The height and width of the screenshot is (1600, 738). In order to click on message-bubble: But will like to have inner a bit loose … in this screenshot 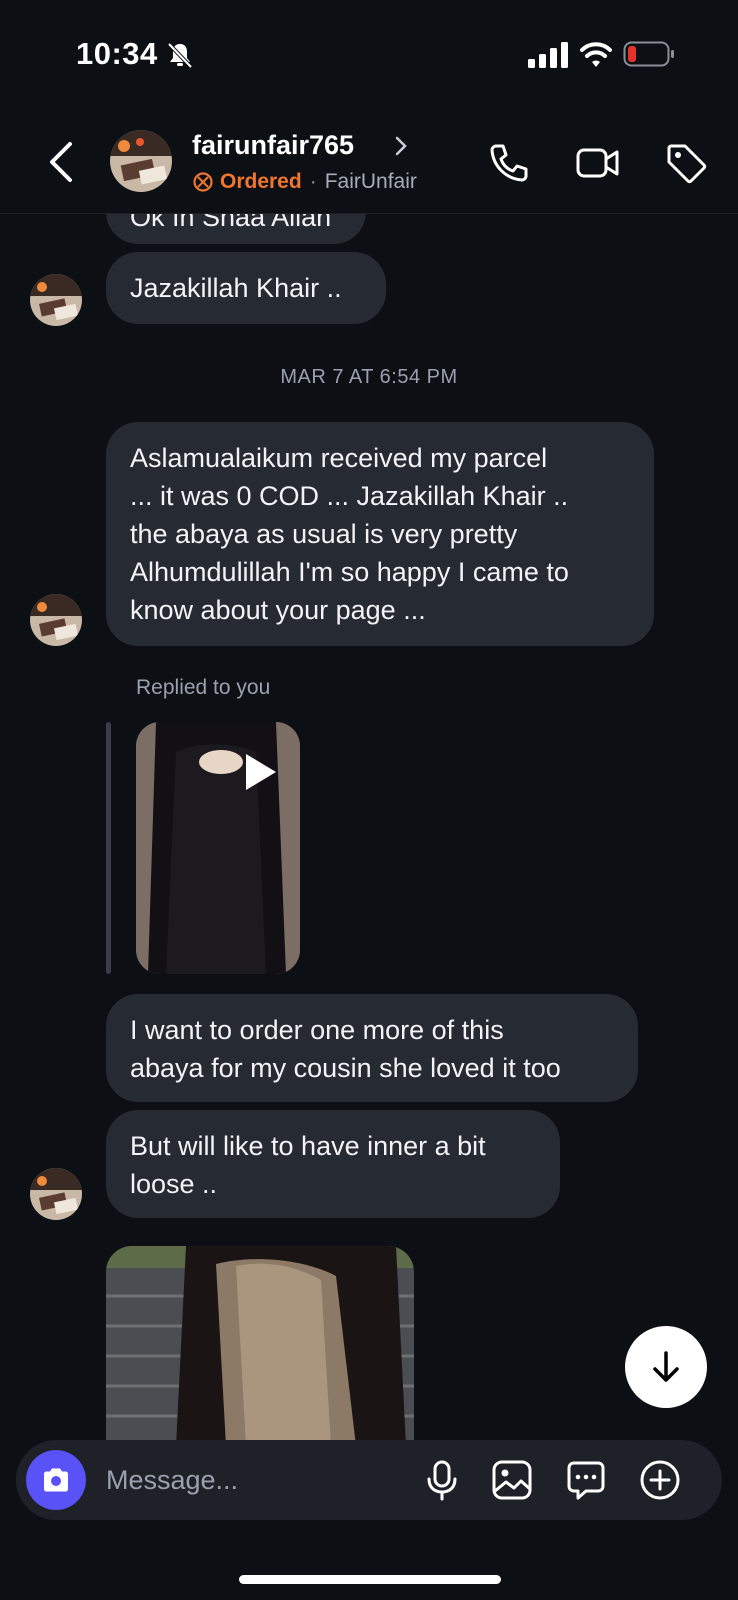, I will do `click(333, 1164)`.